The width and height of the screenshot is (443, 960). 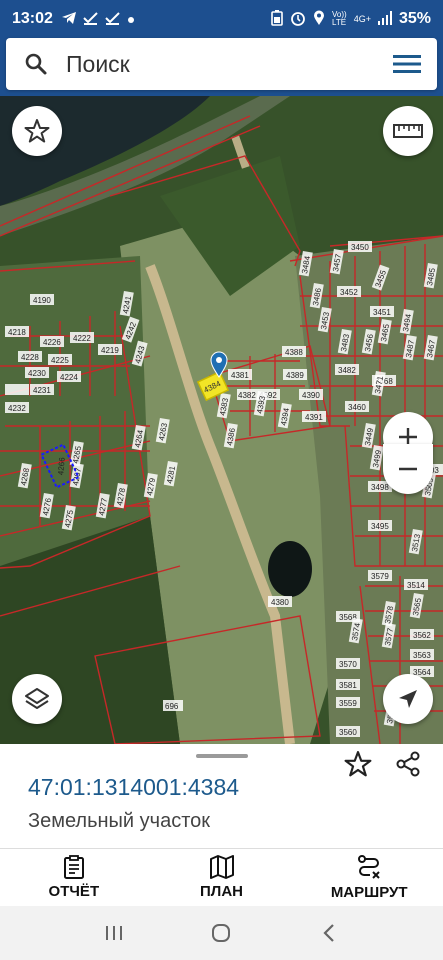 I want to click on star-icon, so click(x=37, y=131).